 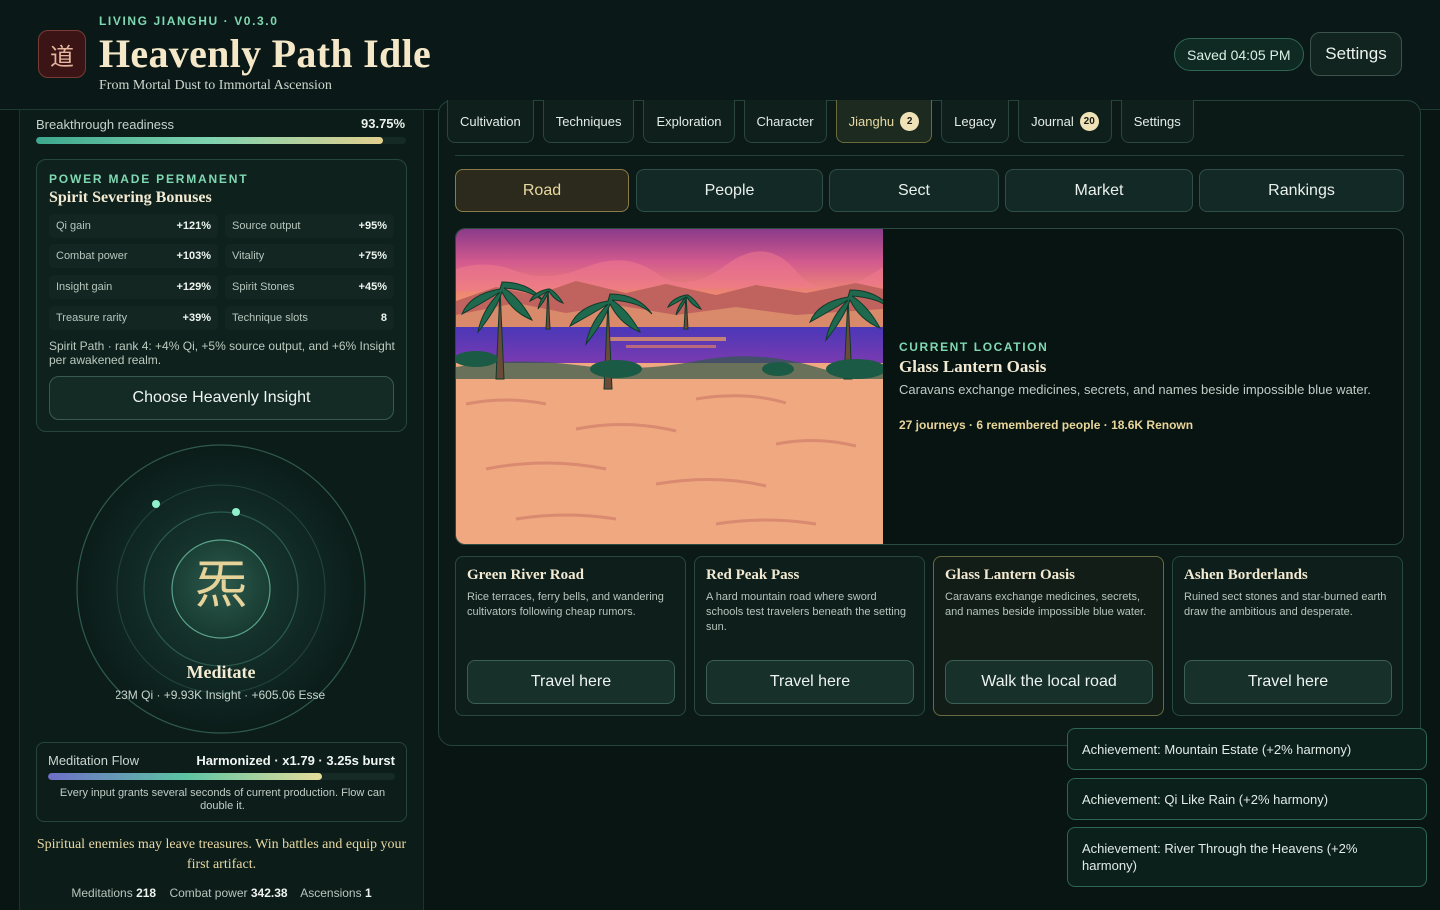 What do you see at coordinates (973, 366) in the screenshot?
I see `current-location-name: Glass Lantern Oasis` at bounding box center [973, 366].